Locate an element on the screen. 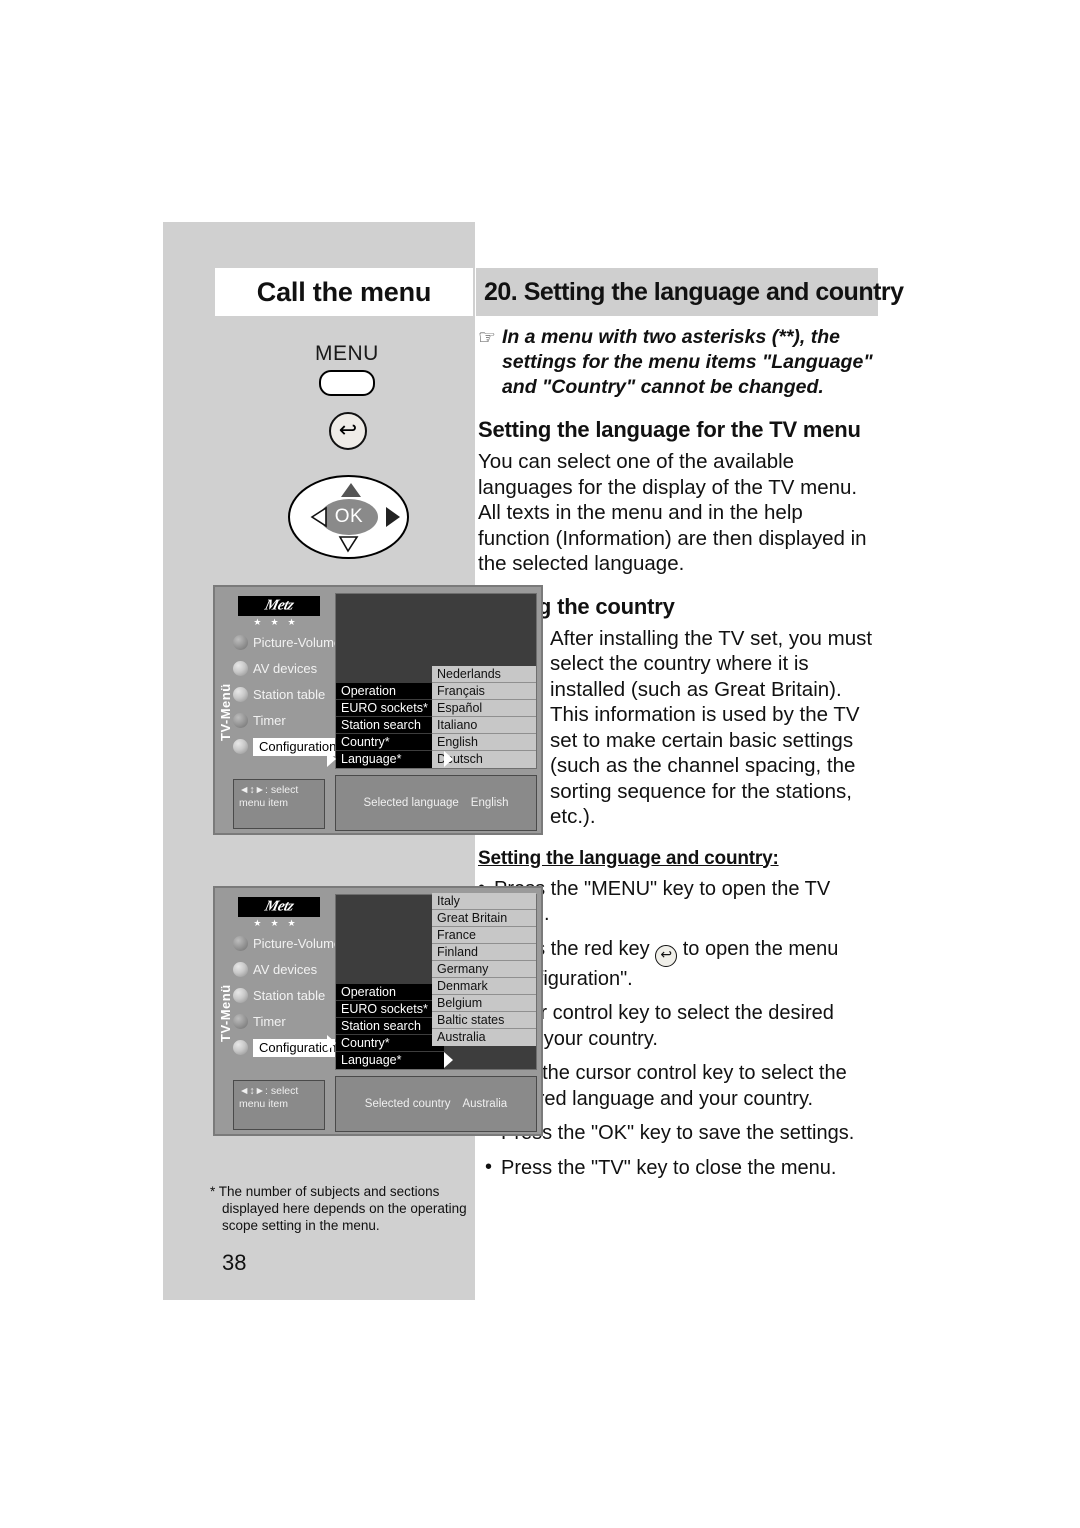  red-back-key: ↩ is located at coordinates (348, 431).